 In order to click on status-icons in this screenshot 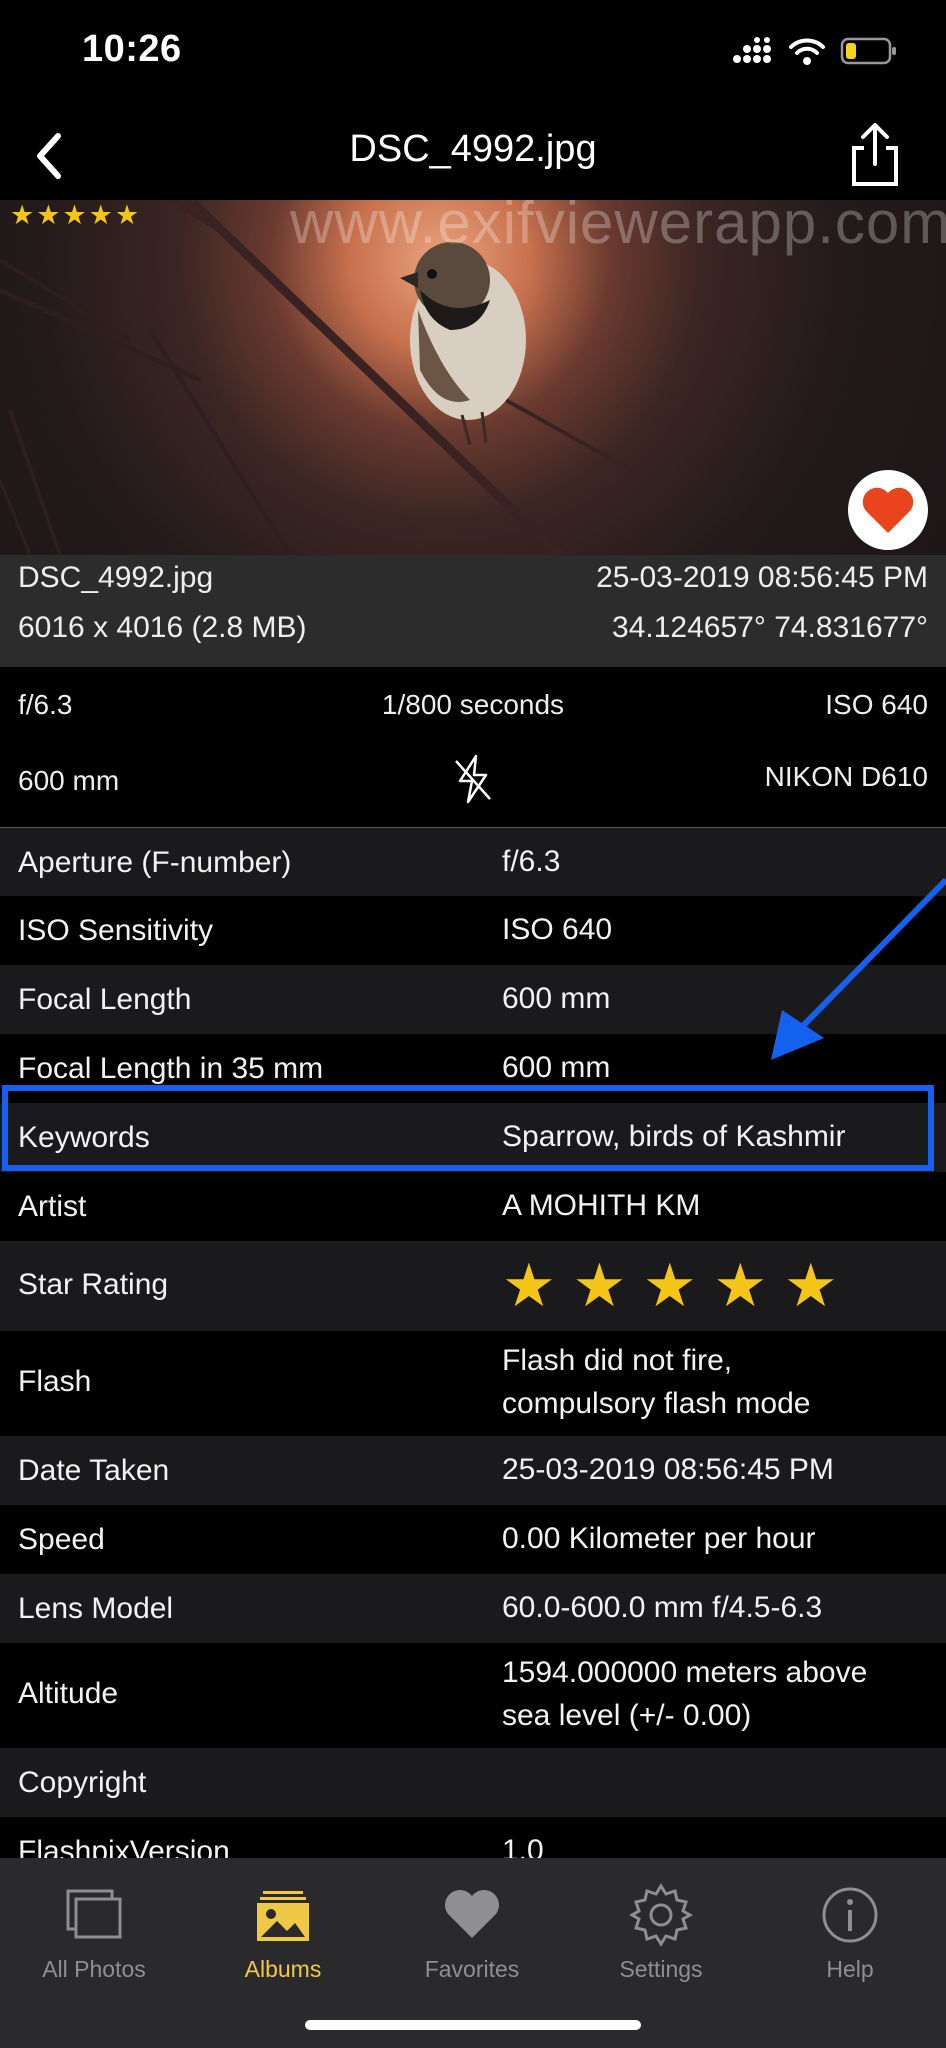, I will do `click(815, 51)`.